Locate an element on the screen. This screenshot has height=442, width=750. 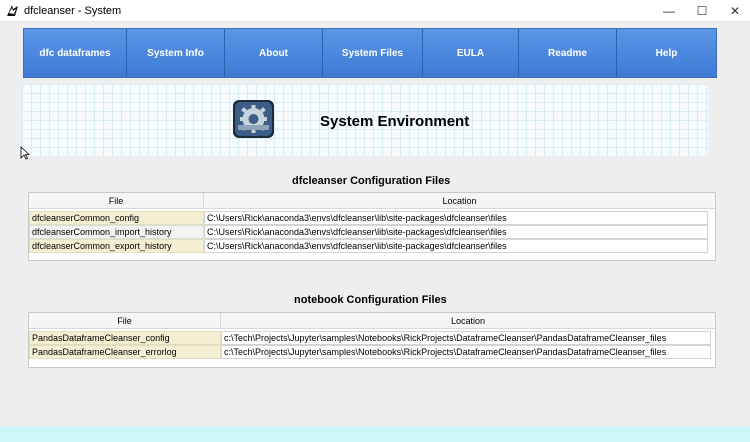
nav-dfc-dataframes-button: dfc dataframes is located at coordinates (75, 53).